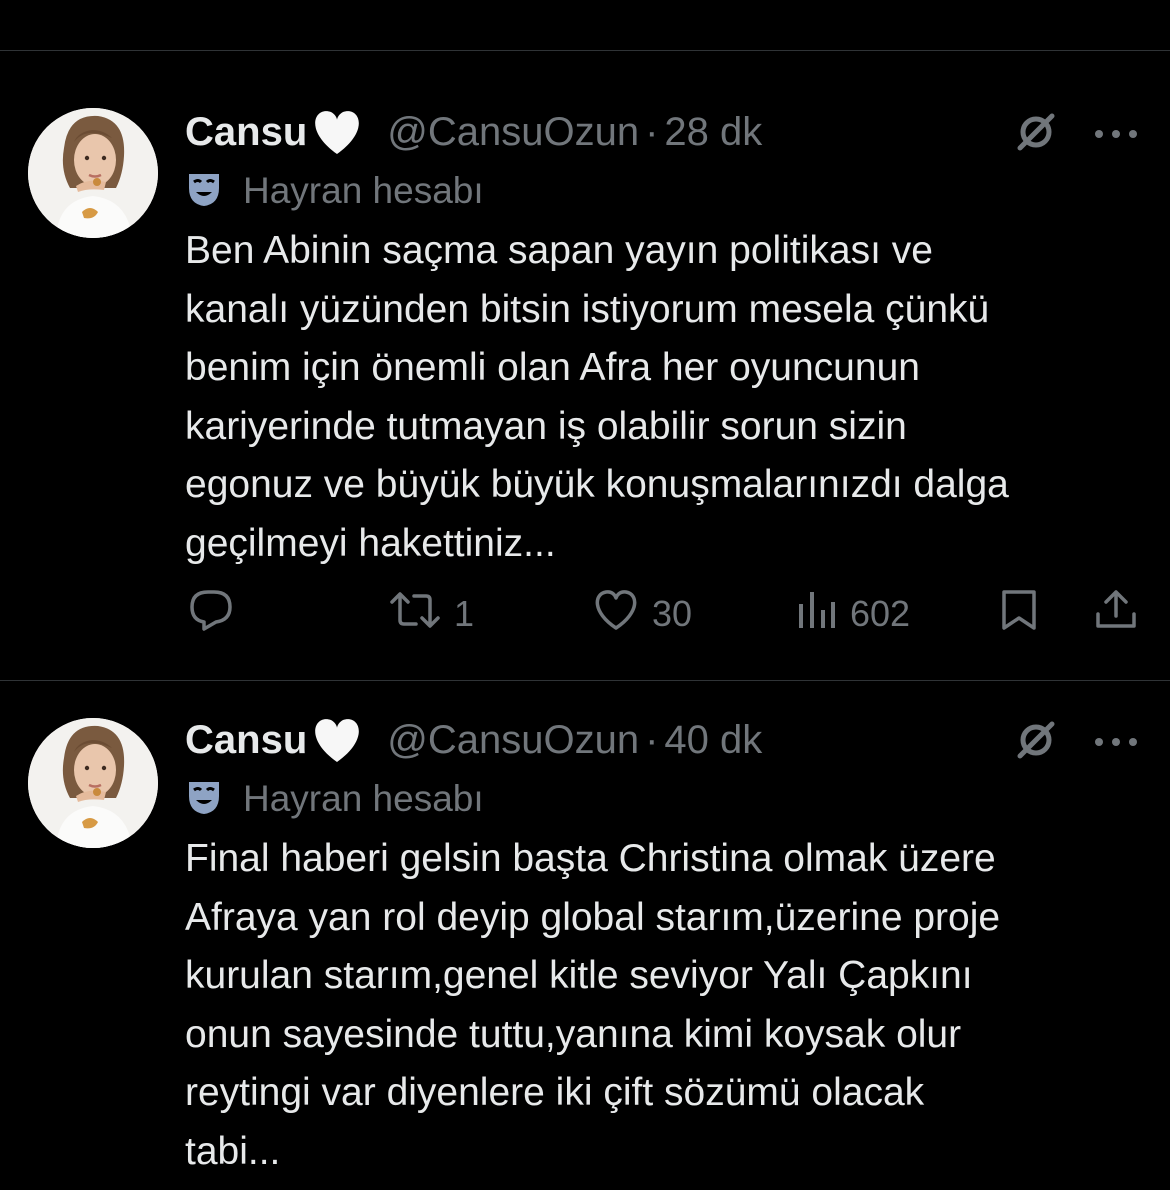 The height and width of the screenshot is (1190, 1170). What do you see at coordinates (464, 613) in the screenshot?
I see `retweet-count: 1` at bounding box center [464, 613].